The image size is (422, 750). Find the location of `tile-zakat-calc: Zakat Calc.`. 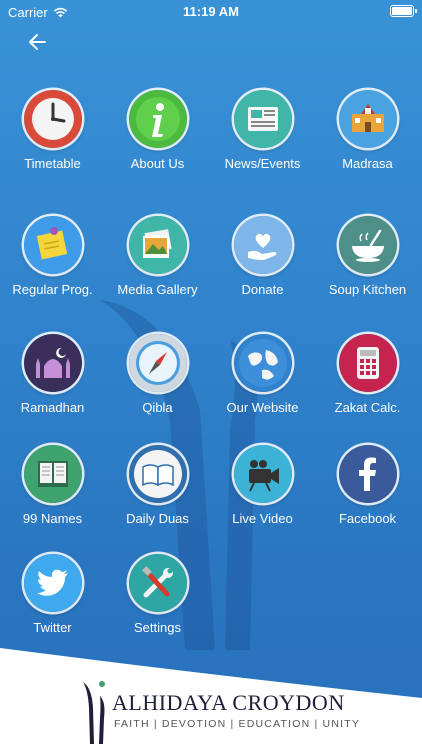

tile-zakat-calc: Zakat Calc. is located at coordinates (367, 374).